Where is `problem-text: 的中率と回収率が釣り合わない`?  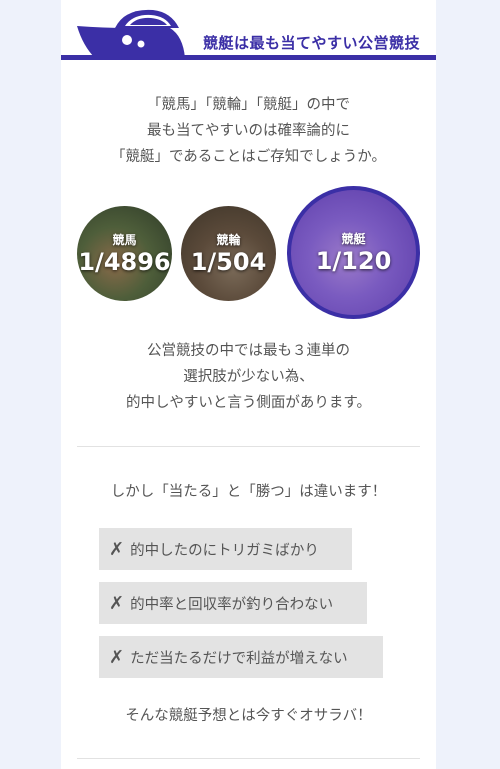 problem-text: 的中率と回収率が釣り合わない is located at coordinates (232, 604).